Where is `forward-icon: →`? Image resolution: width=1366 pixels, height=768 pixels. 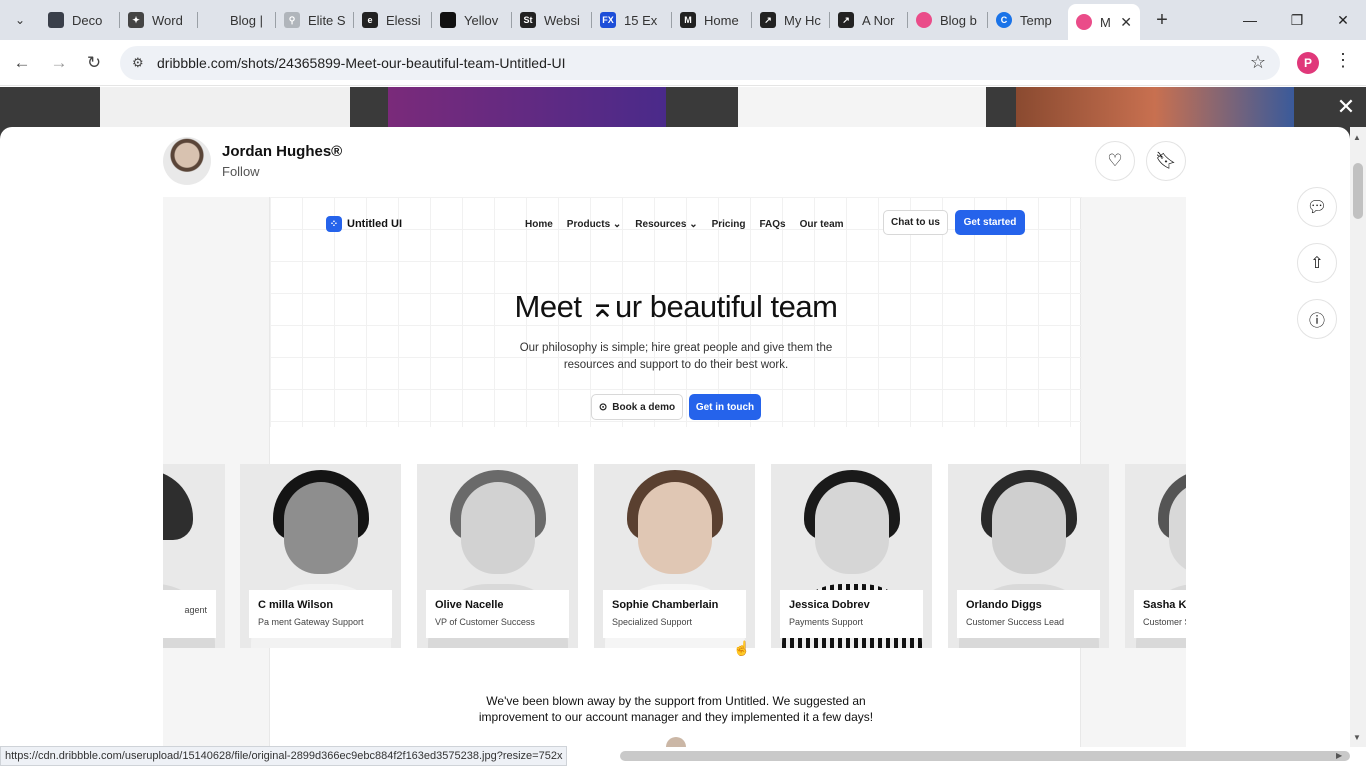 forward-icon: → is located at coordinates (59, 63).